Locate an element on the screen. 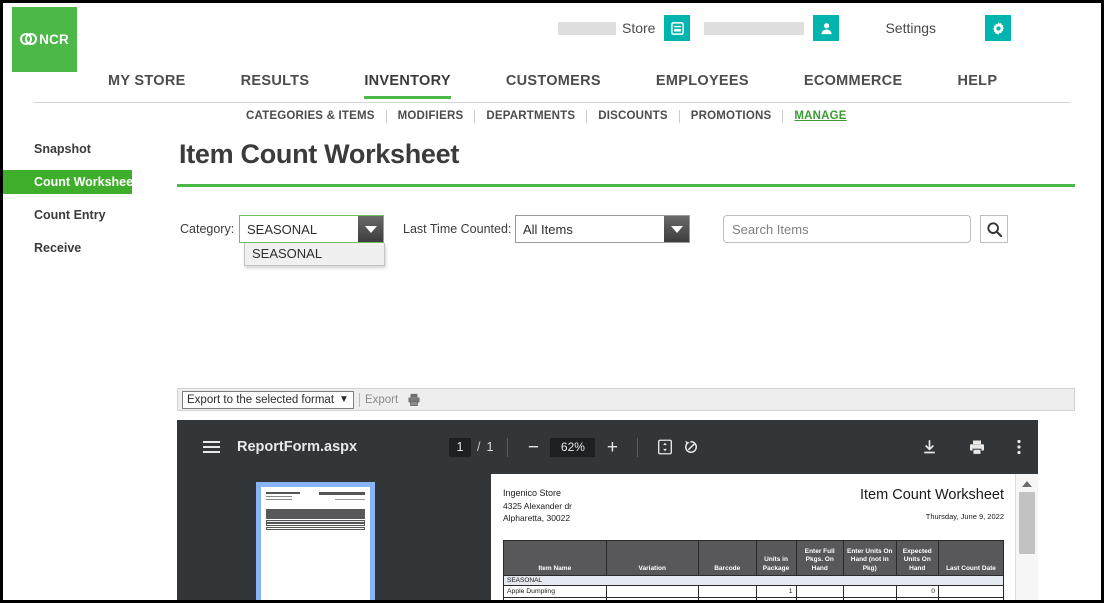 This screenshot has height=603, width=1104. document-store-address-1: 4325 Alexander dr is located at coordinates (537, 506).